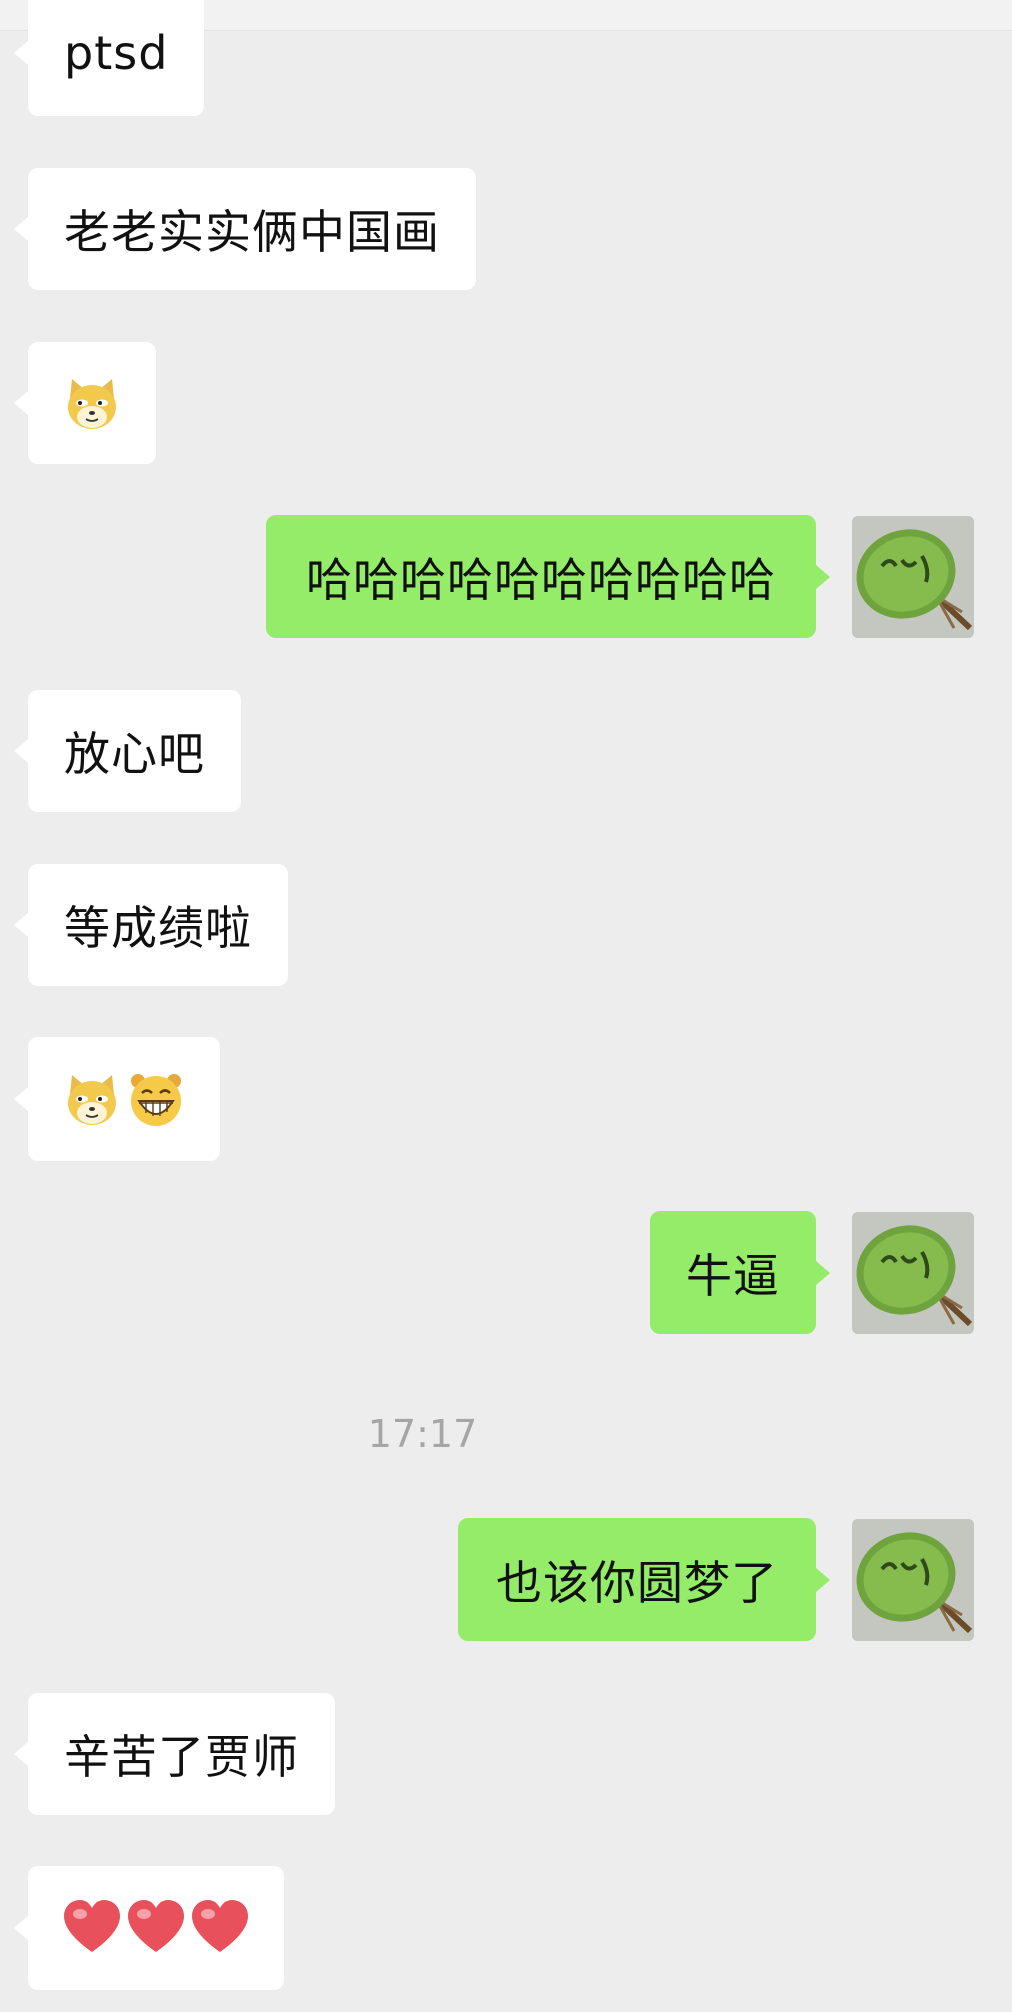  What do you see at coordinates (252, 232) in the screenshot?
I see `message-text: 老老实实俩中国画` at bounding box center [252, 232].